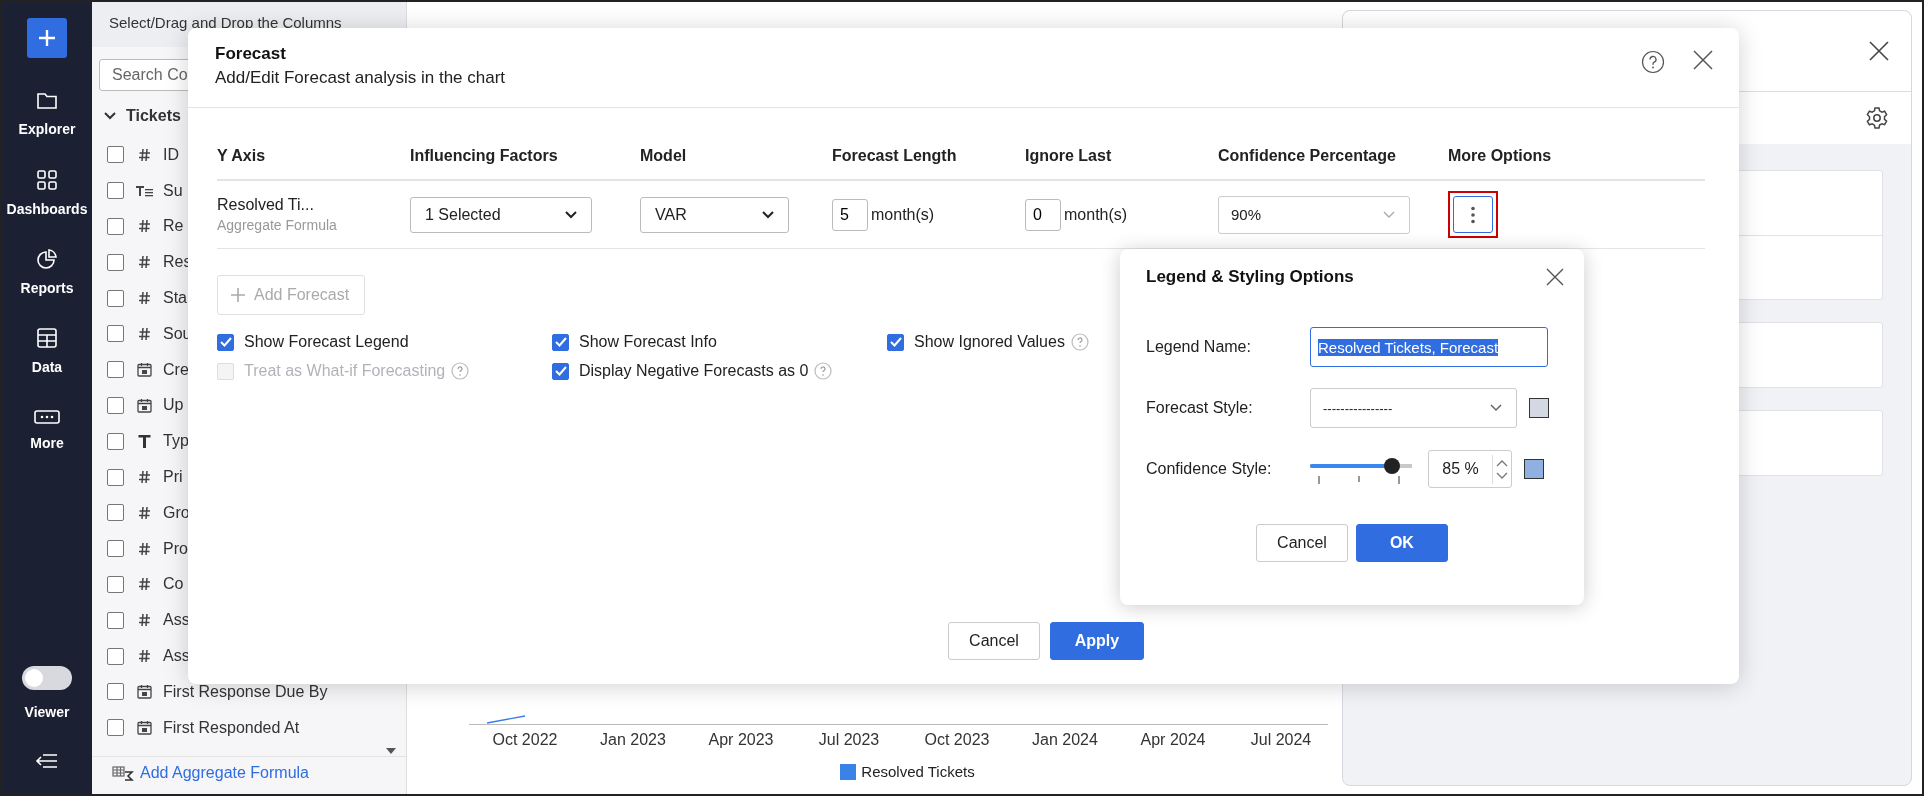 The width and height of the screenshot is (1924, 796). I want to click on more-icon, so click(47, 416).